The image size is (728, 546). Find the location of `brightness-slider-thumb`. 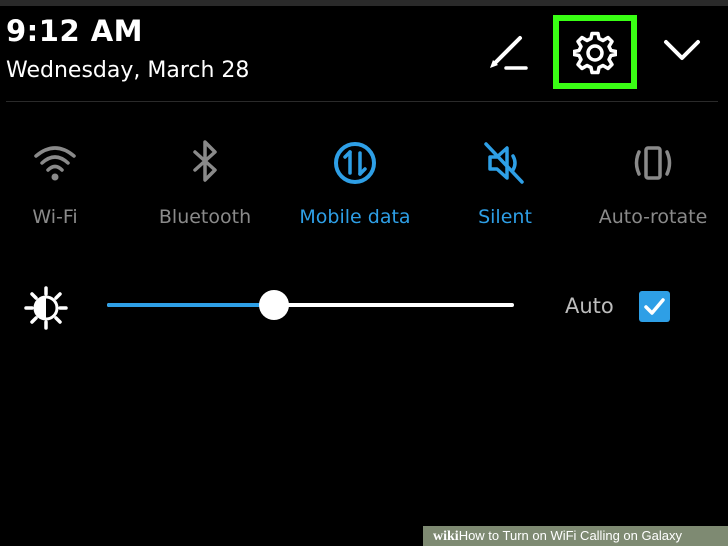

brightness-slider-thumb is located at coordinates (273, 305).